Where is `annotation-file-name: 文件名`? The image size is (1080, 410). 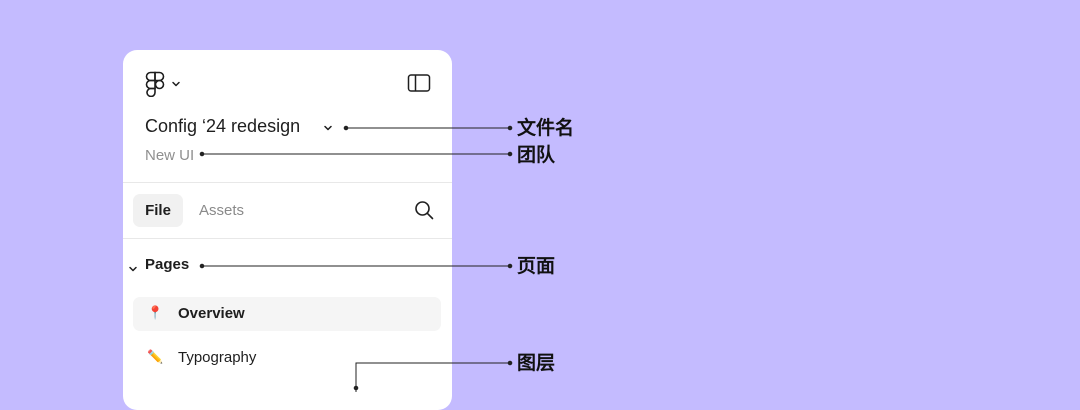
annotation-file-name: 文件名 is located at coordinates (546, 128).